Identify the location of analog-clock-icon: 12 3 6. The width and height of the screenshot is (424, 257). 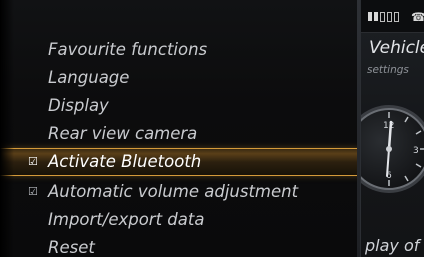
(392, 149).